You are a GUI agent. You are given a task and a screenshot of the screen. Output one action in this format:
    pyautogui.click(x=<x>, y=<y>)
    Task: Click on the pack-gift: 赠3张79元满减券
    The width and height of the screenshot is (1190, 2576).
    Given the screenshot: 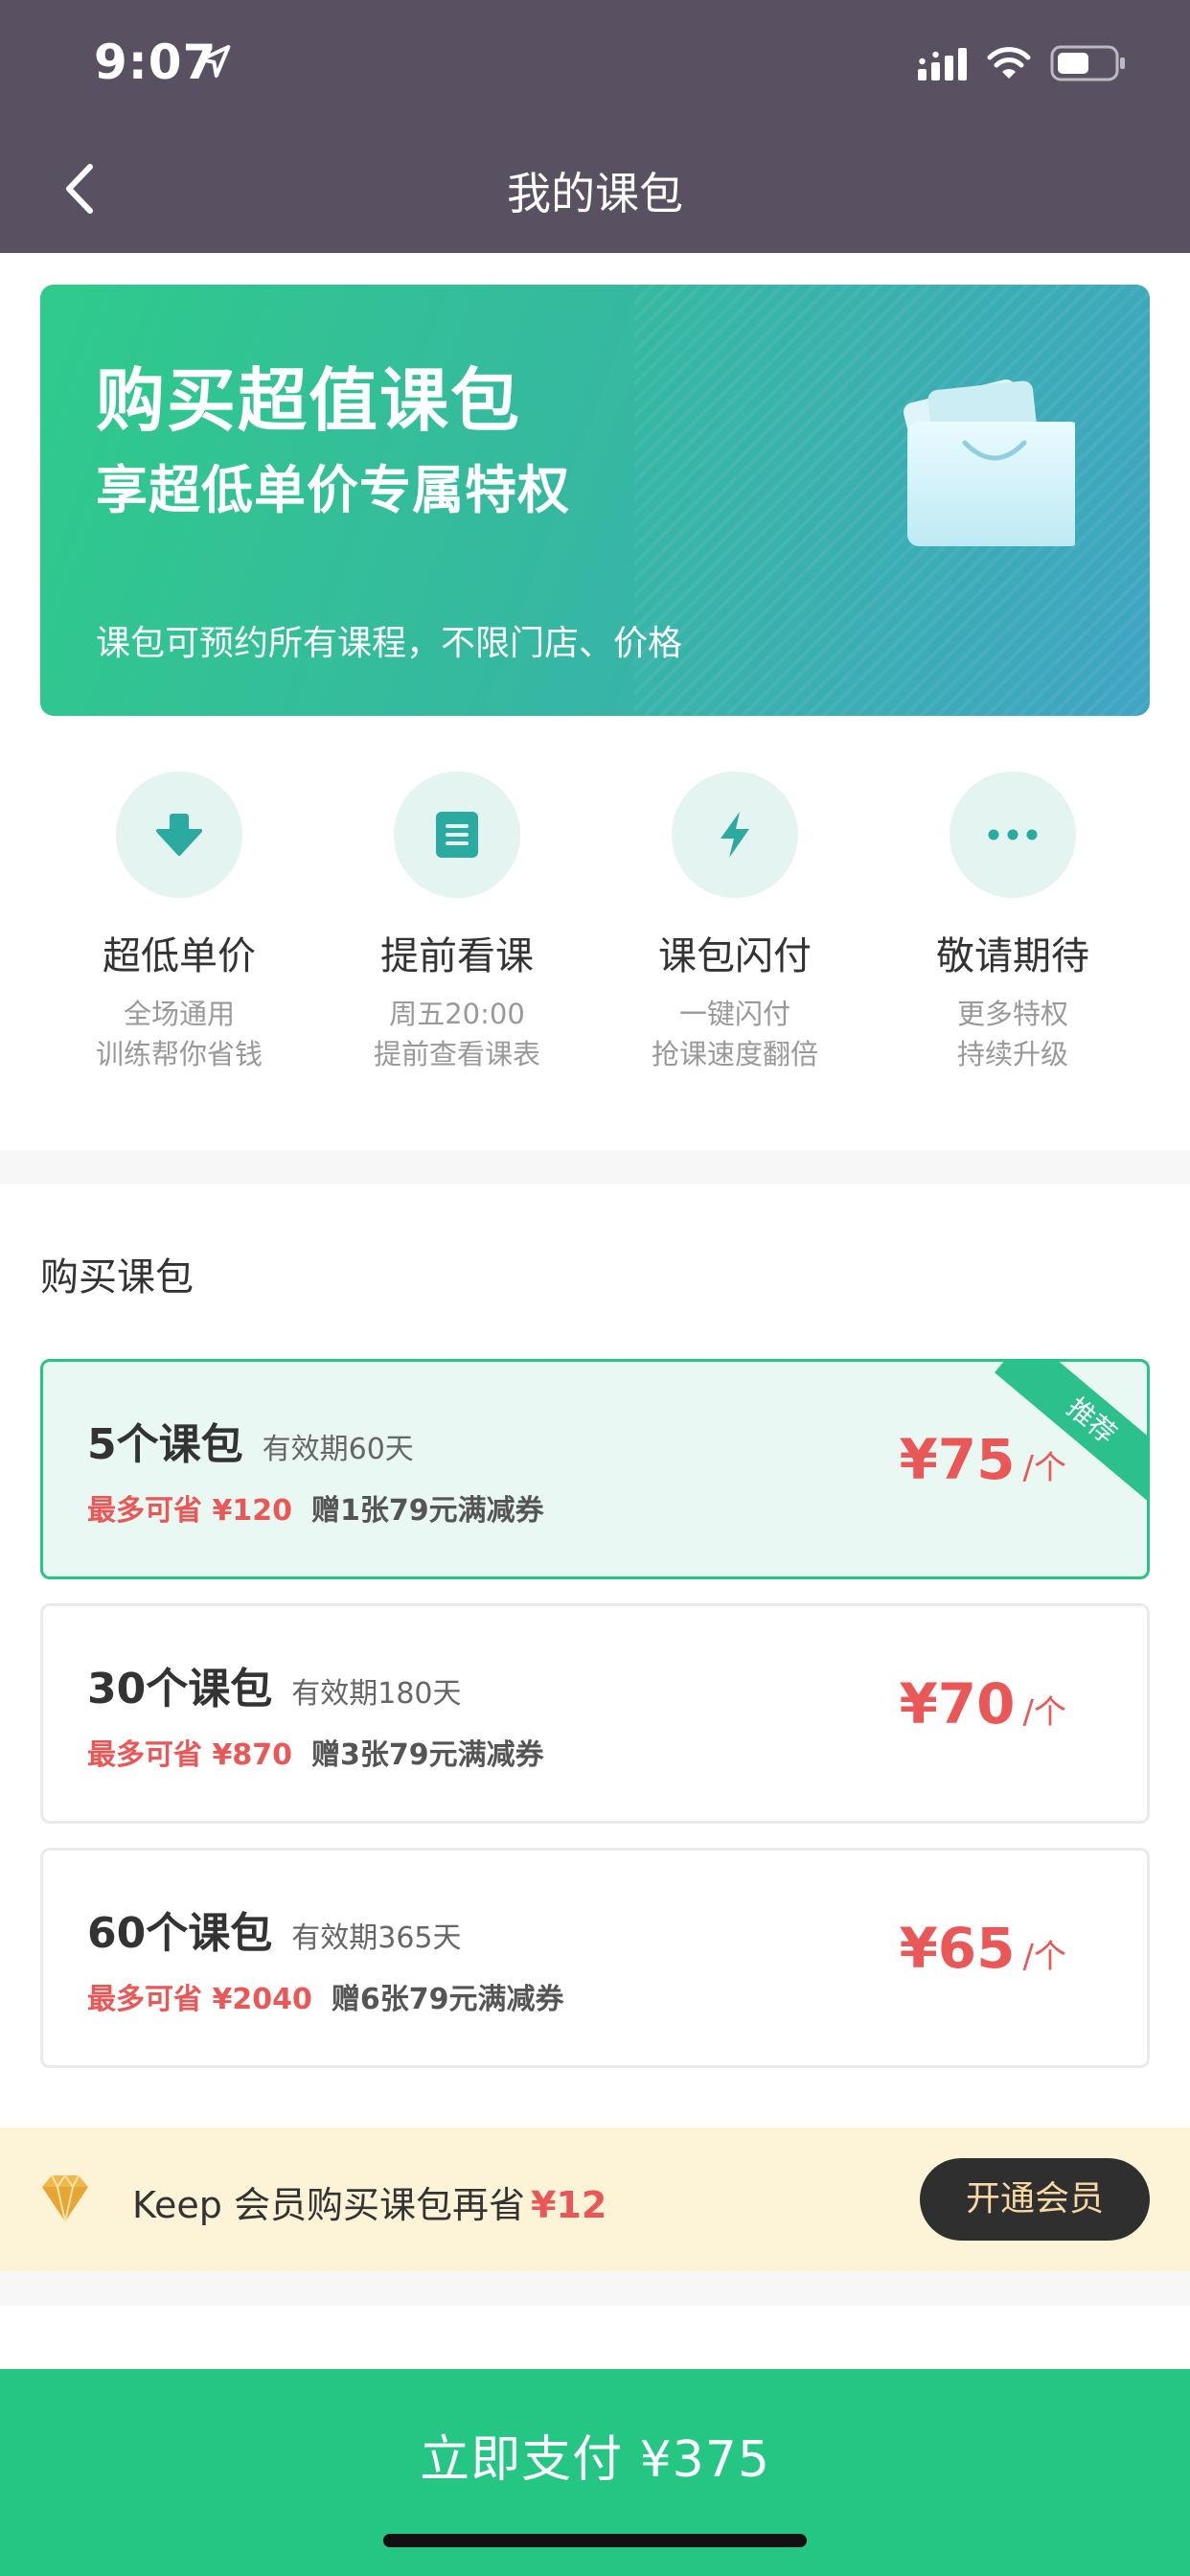 What is the action you would take?
    pyautogui.click(x=427, y=1755)
    